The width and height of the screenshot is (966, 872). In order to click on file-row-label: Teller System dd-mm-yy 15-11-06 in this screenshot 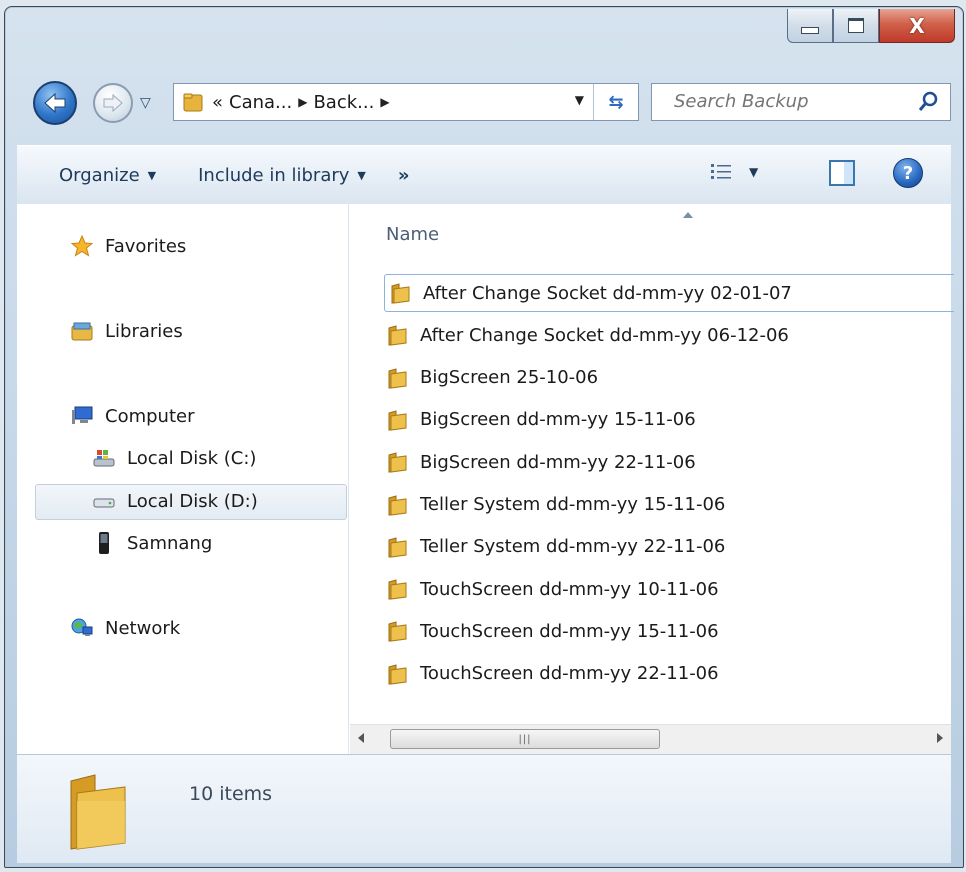, I will do `click(573, 504)`.